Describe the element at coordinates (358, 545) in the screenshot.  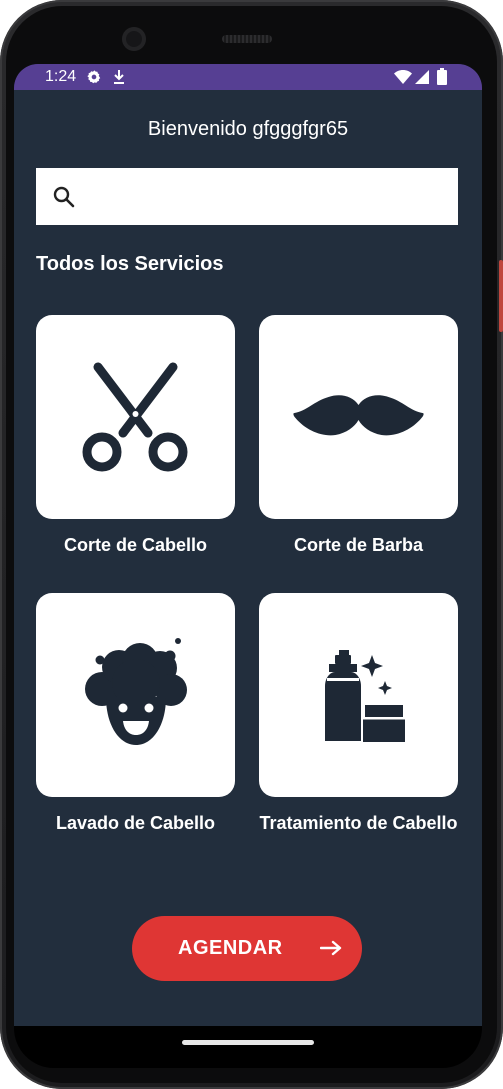
I see `service-label: Corte de Barba` at that location.